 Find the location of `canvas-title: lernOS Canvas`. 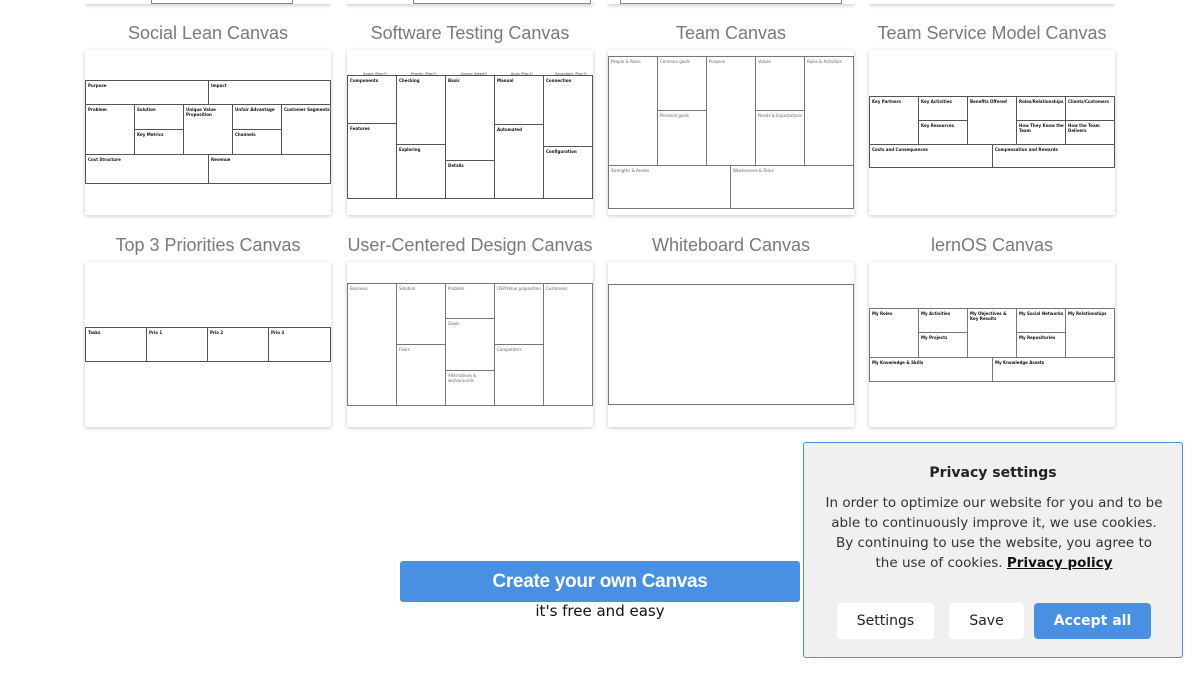

canvas-title: lernOS Canvas is located at coordinates (992, 245).